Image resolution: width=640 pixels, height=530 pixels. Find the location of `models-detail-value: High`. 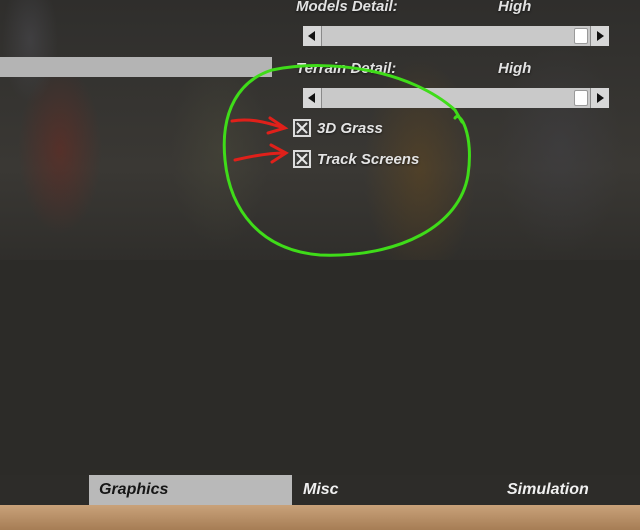

models-detail-value: High is located at coordinates (515, 7).